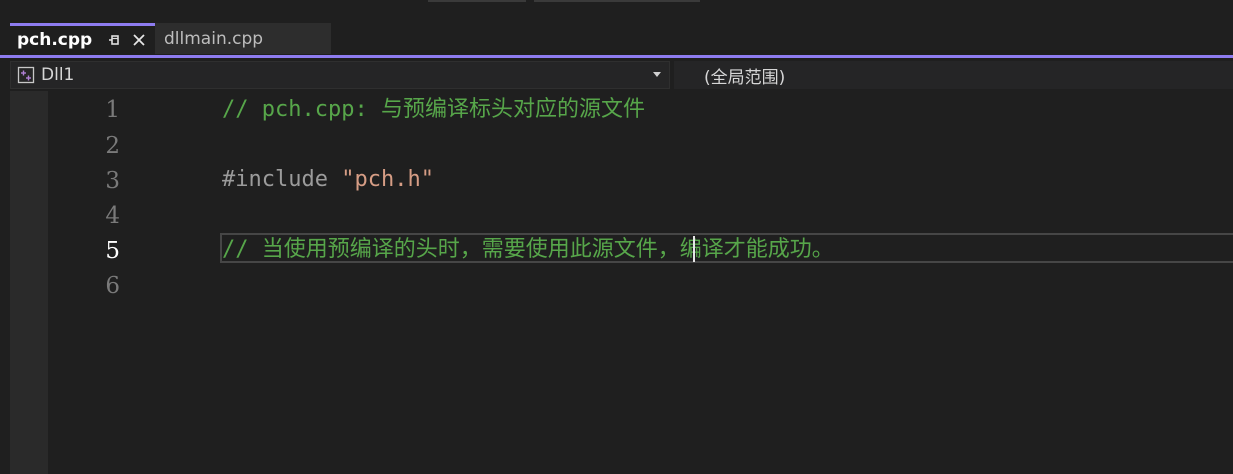  What do you see at coordinates (139, 40) in the screenshot?
I see `close-icon` at bounding box center [139, 40].